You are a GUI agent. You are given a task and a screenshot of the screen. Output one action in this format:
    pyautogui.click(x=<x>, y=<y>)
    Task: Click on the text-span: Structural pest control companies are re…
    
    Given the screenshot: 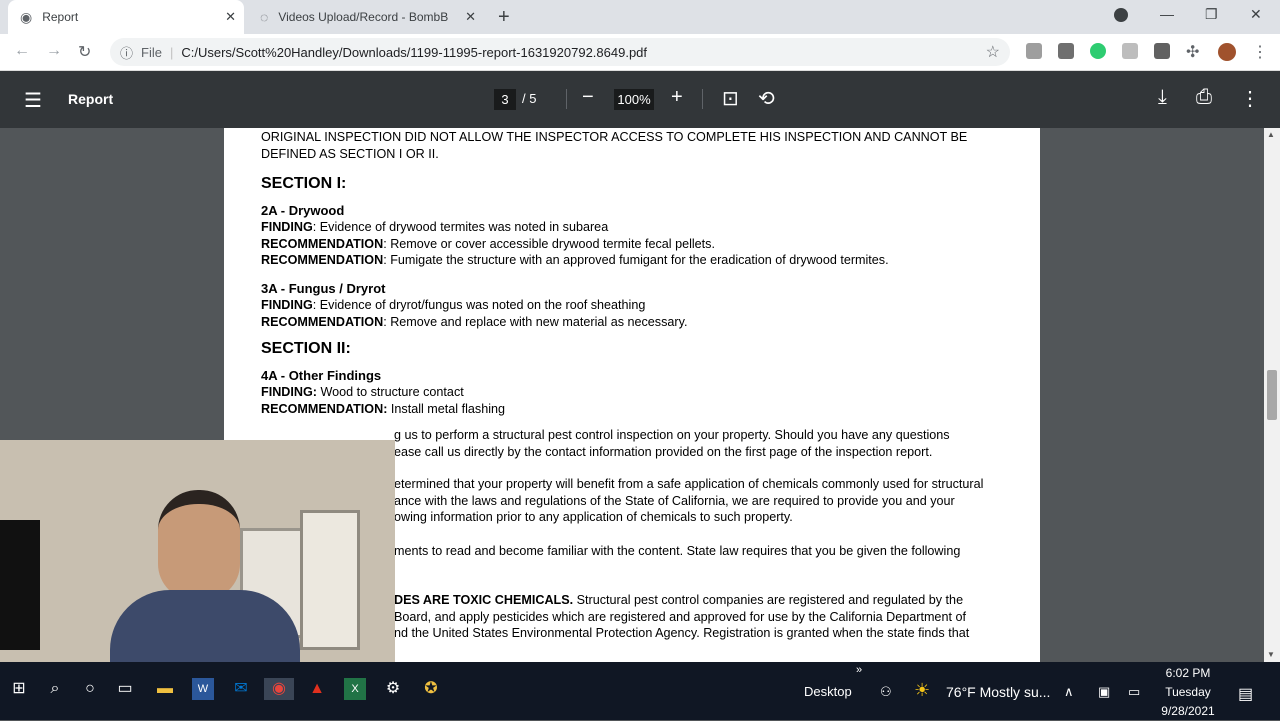 What is the action you would take?
    pyautogui.click(x=768, y=600)
    